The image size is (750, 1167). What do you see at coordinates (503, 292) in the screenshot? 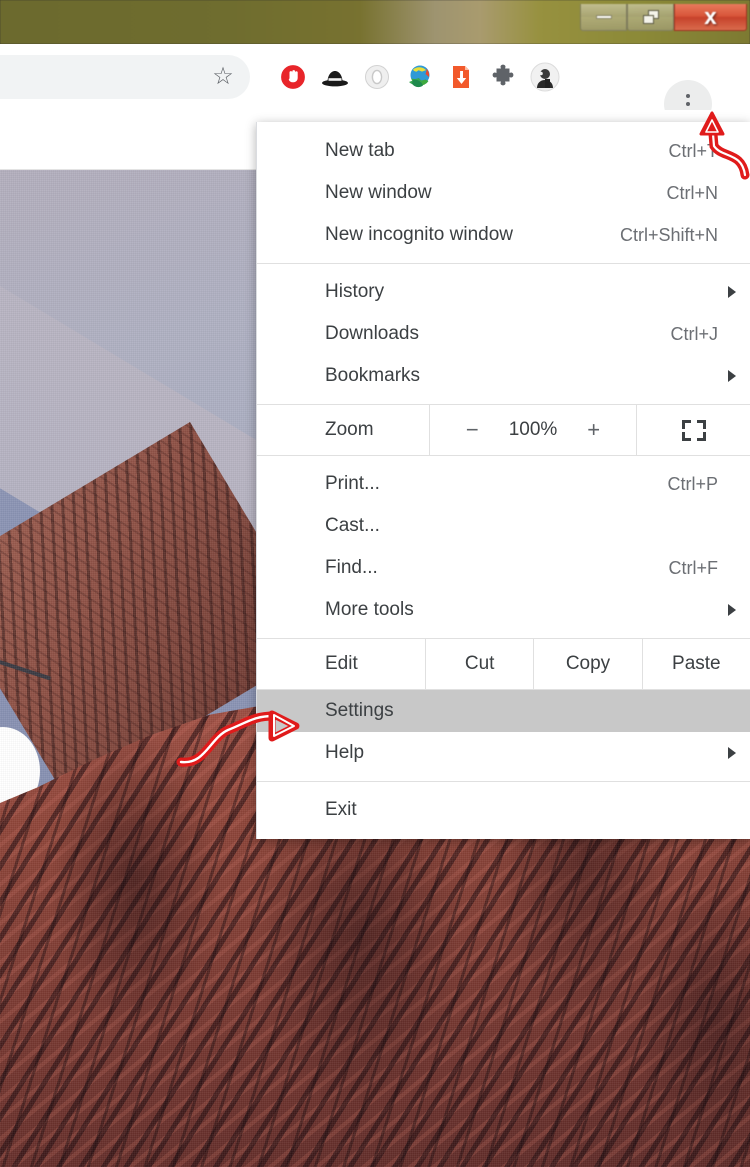
I see `menu-item-history: History` at bounding box center [503, 292].